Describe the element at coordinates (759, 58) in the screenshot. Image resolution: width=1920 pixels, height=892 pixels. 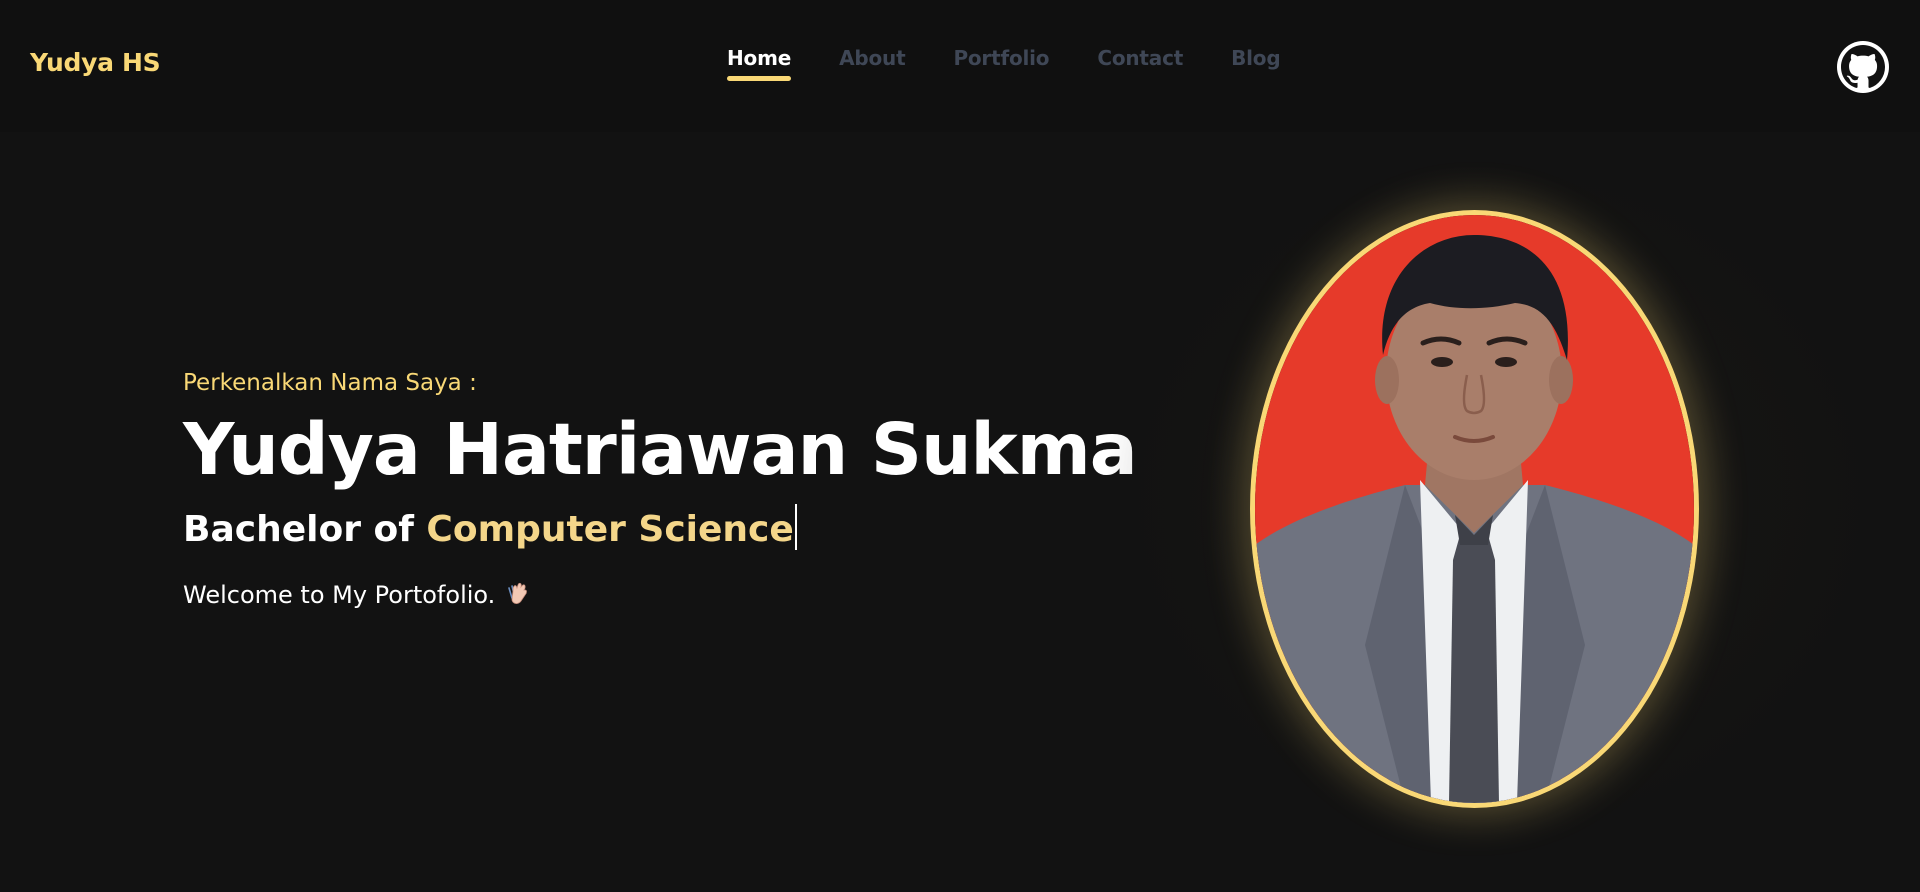
I see `nav-link-home-label: Home` at that location.